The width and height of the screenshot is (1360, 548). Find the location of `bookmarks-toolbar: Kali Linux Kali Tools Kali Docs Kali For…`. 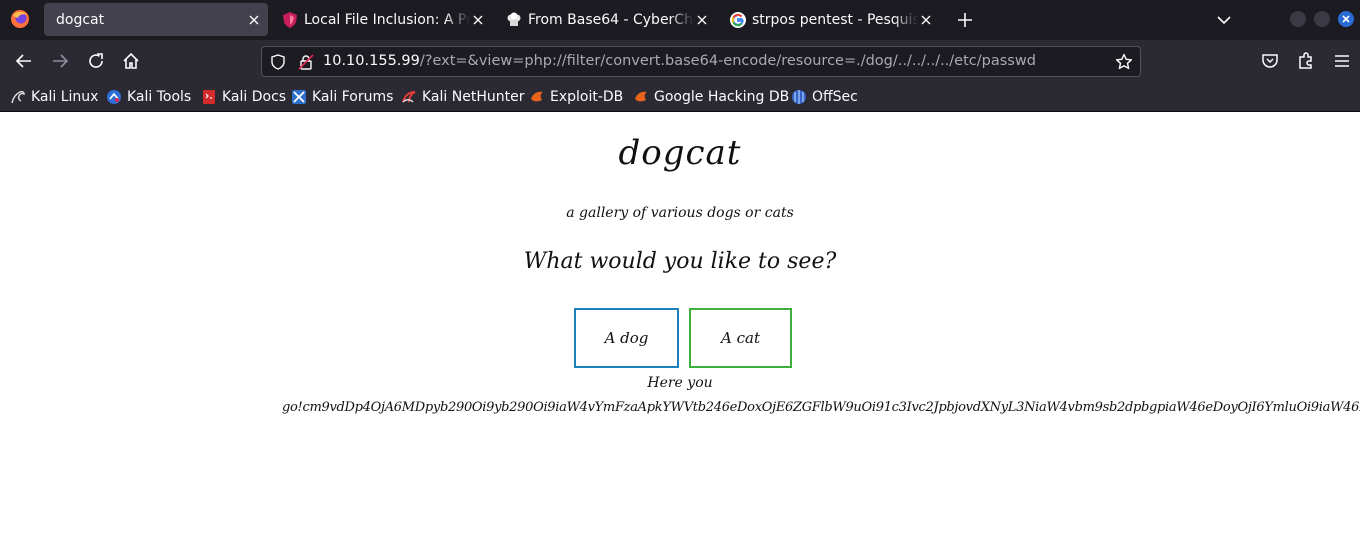

bookmarks-toolbar: Kali Linux Kali Tools Kali Docs Kali For… is located at coordinates (680, 97).